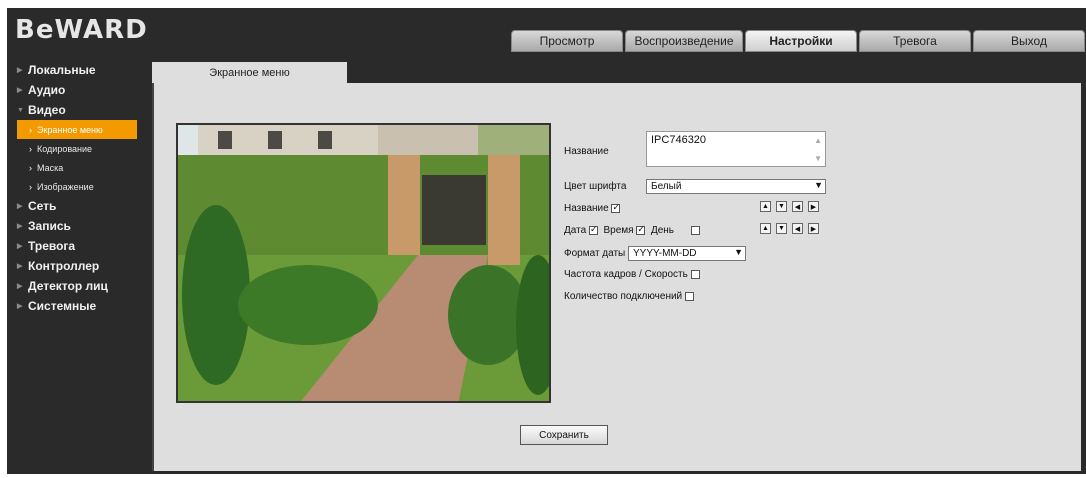 The height and width of the screenshot is (478, 1086). I want to click on sidebar-item-video: ▼ Видео, so click(77, 110).